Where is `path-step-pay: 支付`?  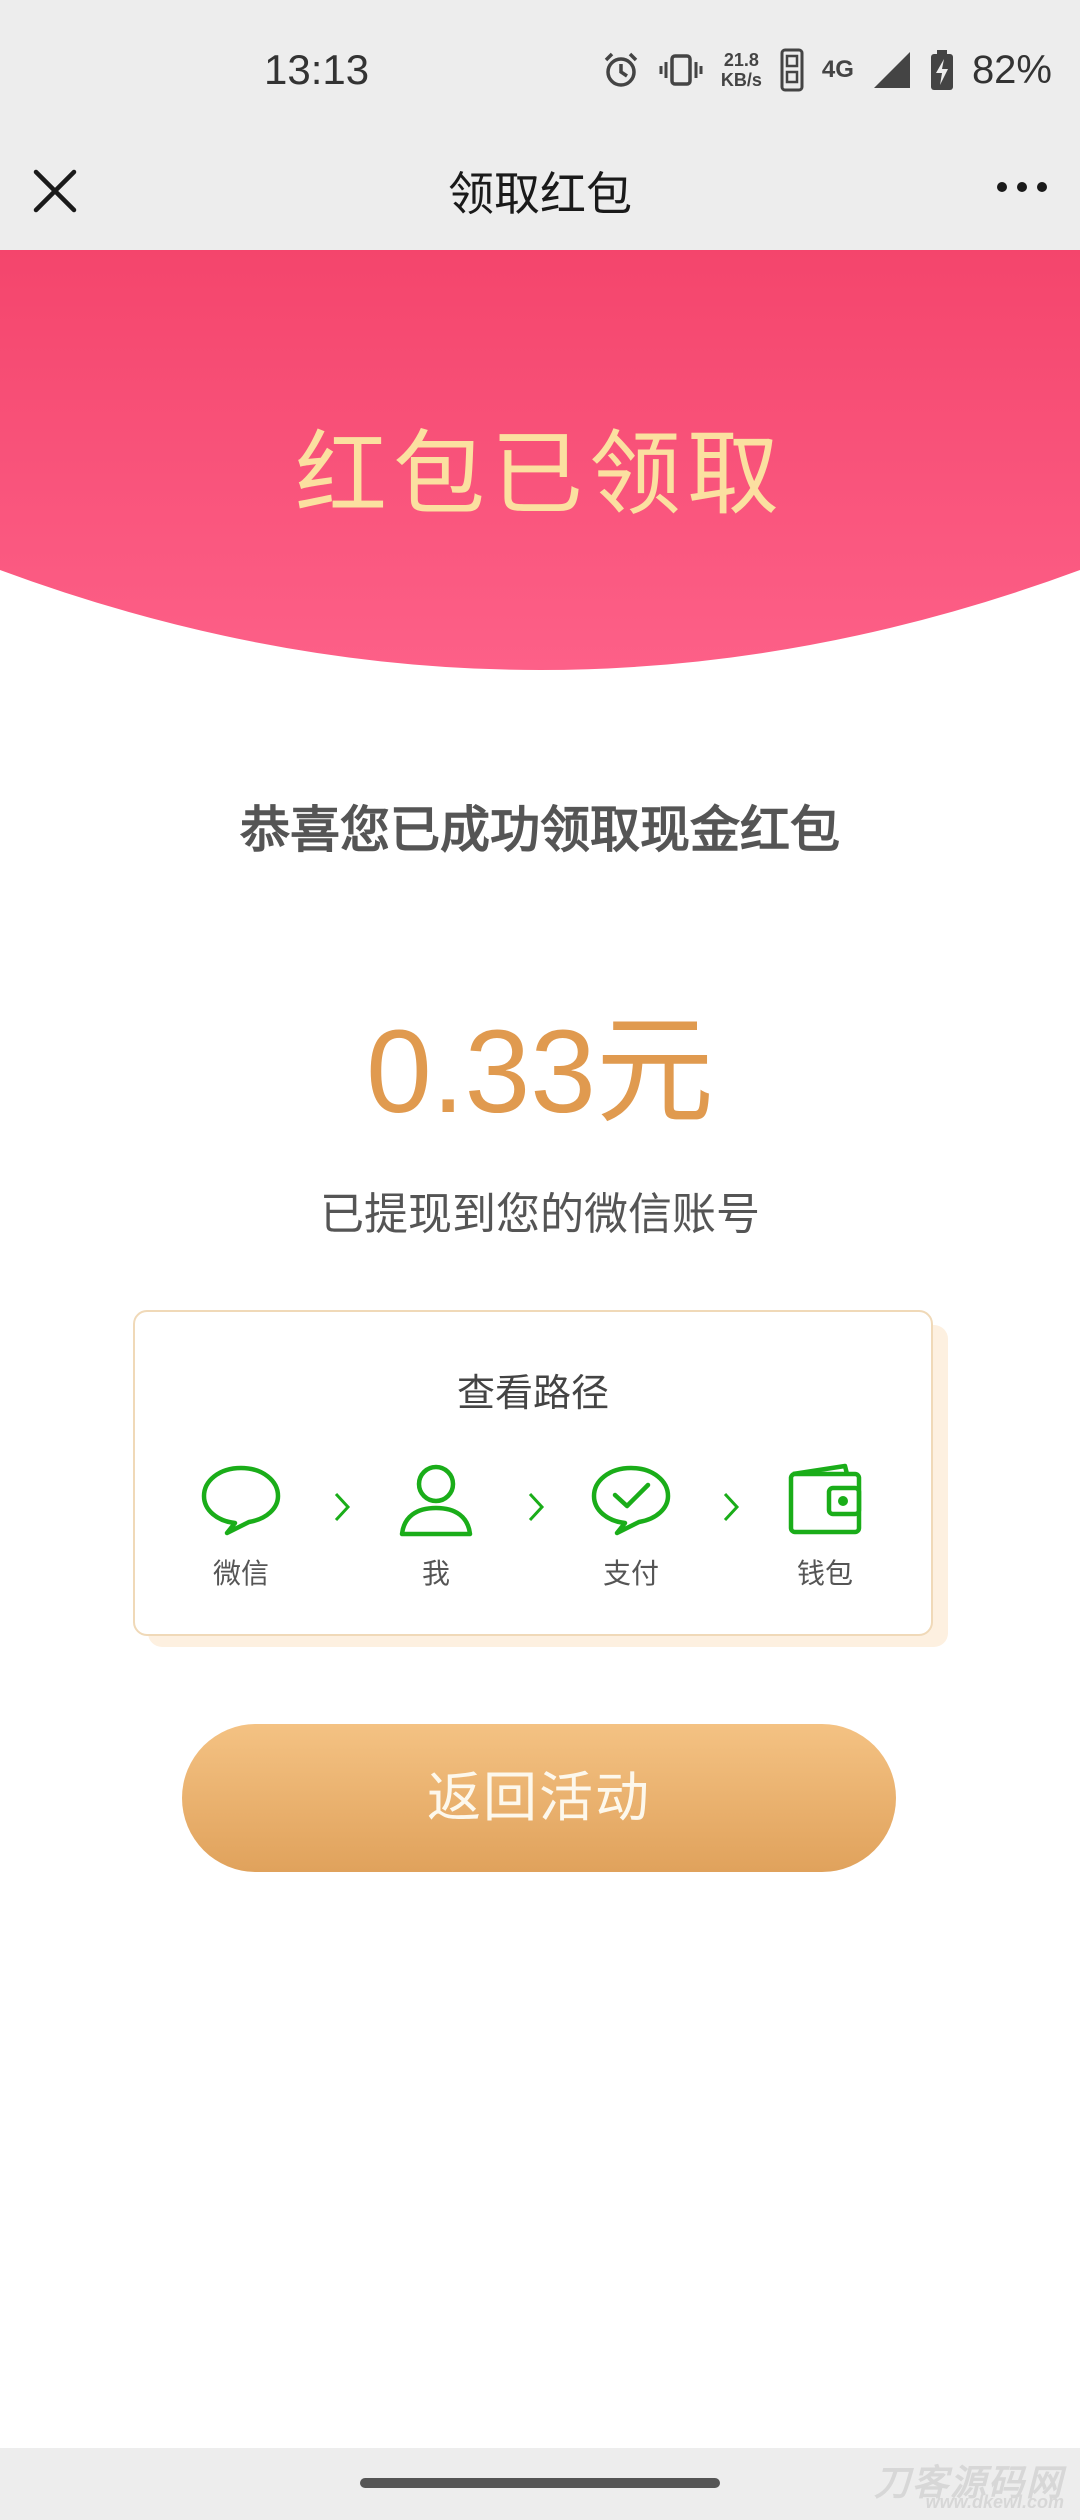 path-step-pay: 支付 is located at coordinates (631, 1527).